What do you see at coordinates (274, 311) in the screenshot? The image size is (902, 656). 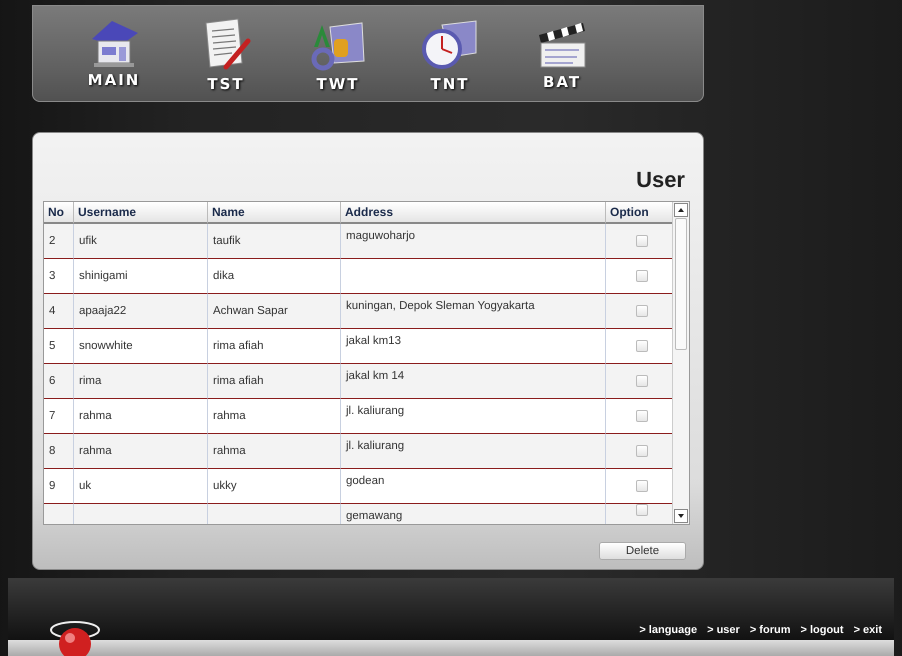 I see `table-cell: Achwan Sapar` at bounding box center [274, 311].